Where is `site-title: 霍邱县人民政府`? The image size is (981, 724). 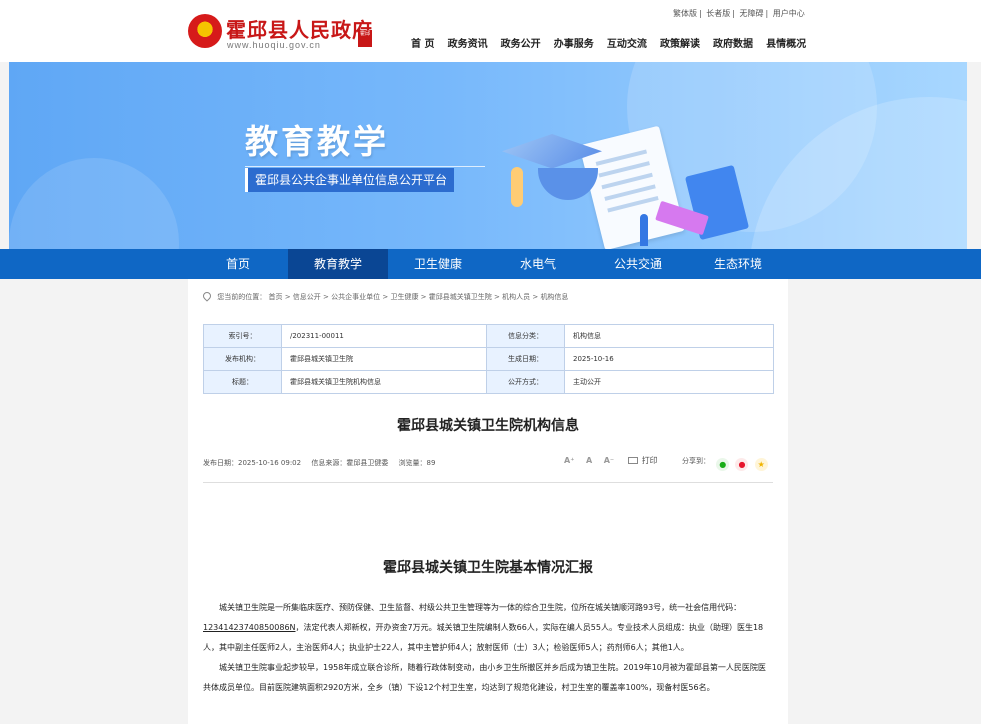 site-title: 霍邱县人民政府 is located at coordinates (299, 28).